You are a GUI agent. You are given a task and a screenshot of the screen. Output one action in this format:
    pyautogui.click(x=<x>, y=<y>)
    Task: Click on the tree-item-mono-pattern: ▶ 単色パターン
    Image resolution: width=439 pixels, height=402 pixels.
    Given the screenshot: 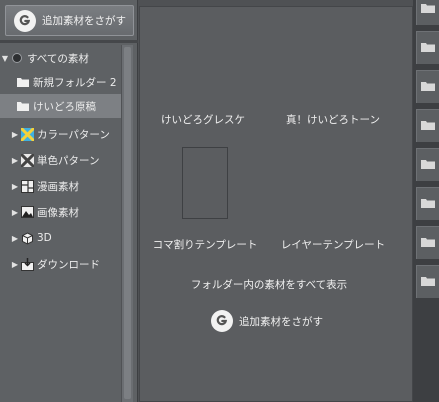 What is the action you would take?
    pyautogui.click(x=60, y=160)
    